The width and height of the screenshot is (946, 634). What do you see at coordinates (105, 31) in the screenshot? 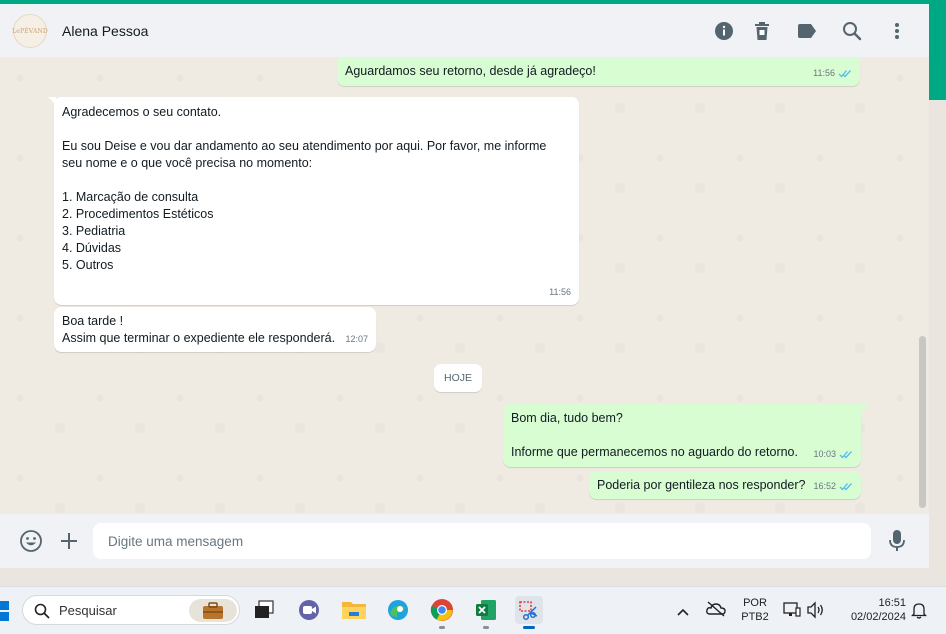
I see `contact-name: Alena Pessoa` at bounding box center [105, 31].